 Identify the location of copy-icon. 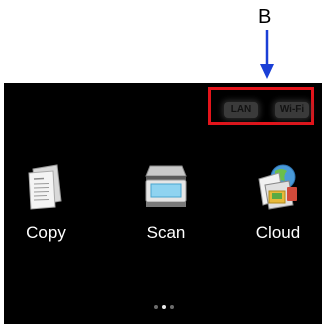
(45, 187).